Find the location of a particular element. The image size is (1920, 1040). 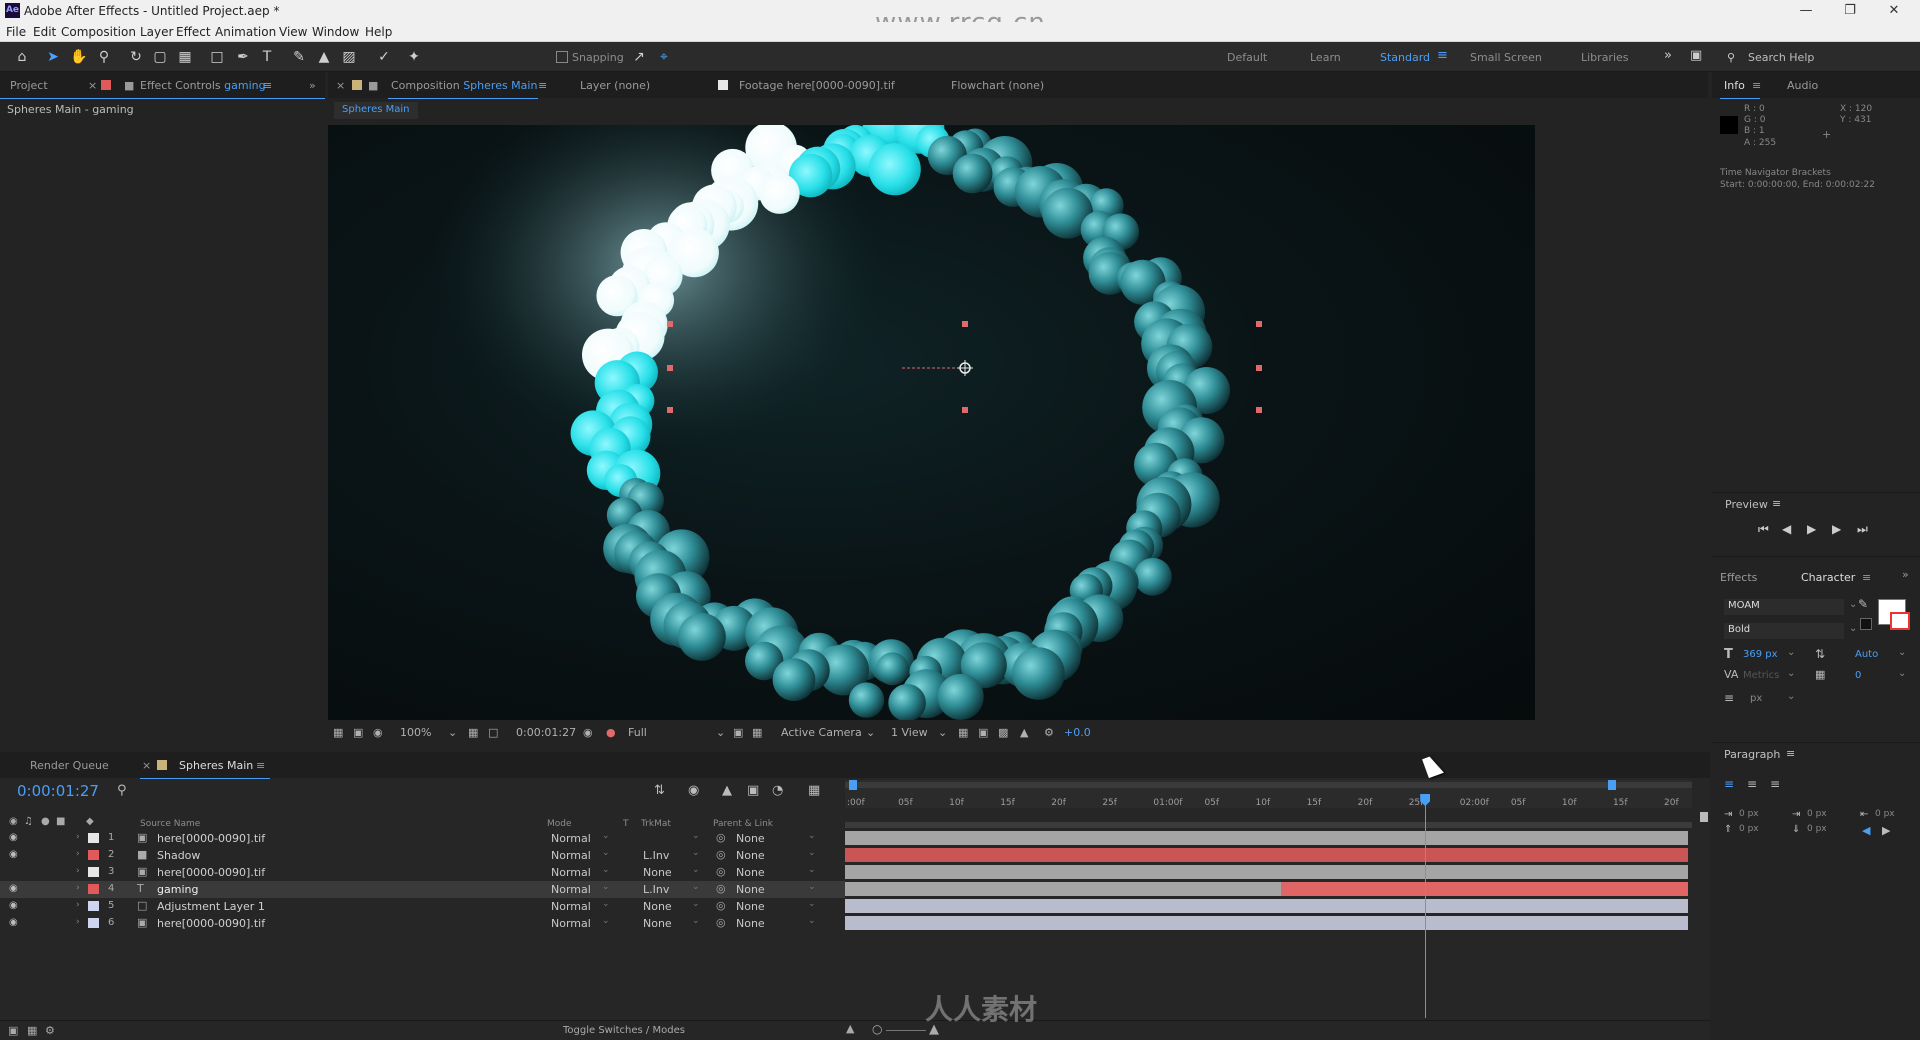

graph-editor-icon: ▦ is located at coordinates (814, 790).